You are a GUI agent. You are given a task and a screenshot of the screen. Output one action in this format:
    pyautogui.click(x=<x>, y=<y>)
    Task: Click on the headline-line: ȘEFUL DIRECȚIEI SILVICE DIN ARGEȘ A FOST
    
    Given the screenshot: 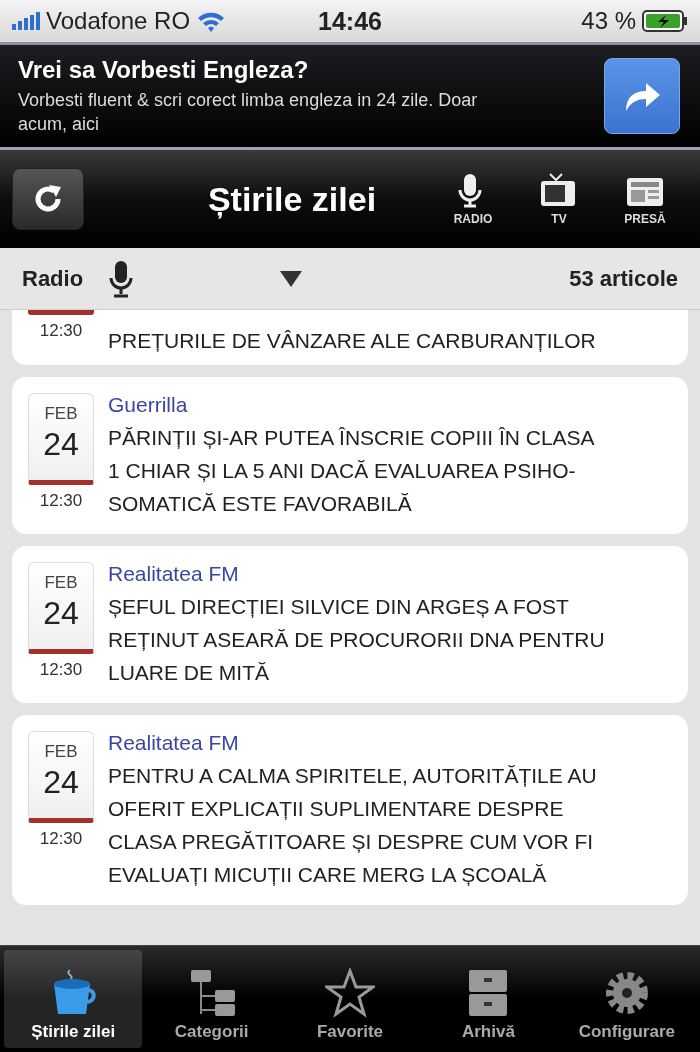 What is the action you would take?
    pyautogui.click(x=339, y=607)
    